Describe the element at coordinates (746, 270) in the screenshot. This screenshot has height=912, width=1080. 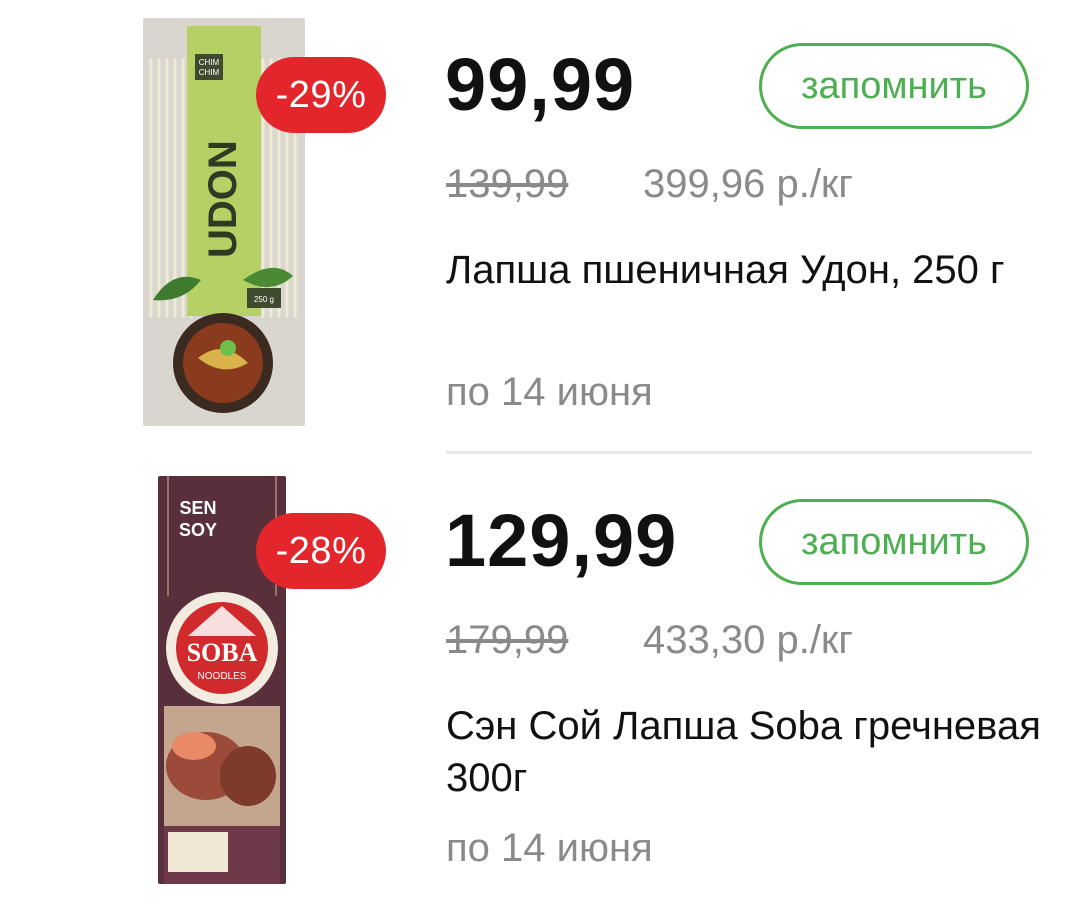
I see `product-name: Лапша пшеничная Удон, 250 г` at that location.